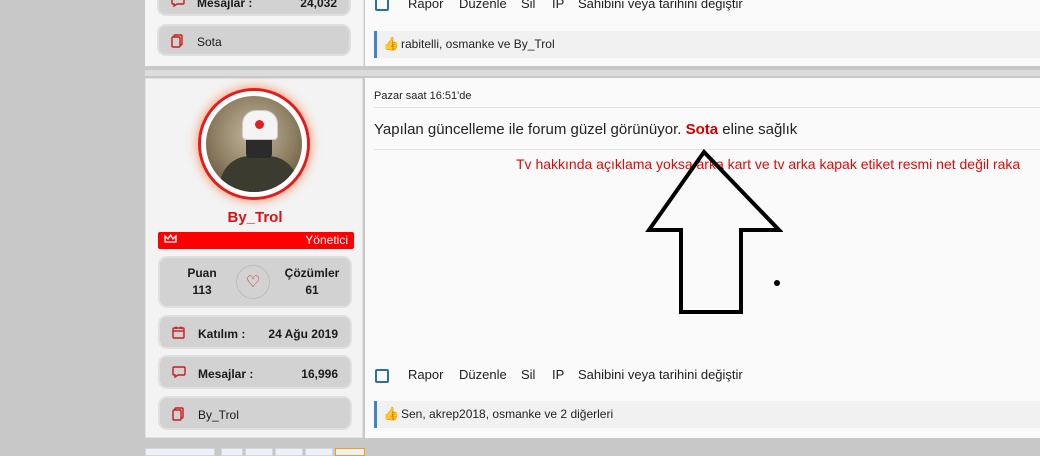 This screenshot has width=1040, height=456. Describe the element at coordinates (255, 413) in the screenshot. I see `signature-button: By_Trol` at that location.